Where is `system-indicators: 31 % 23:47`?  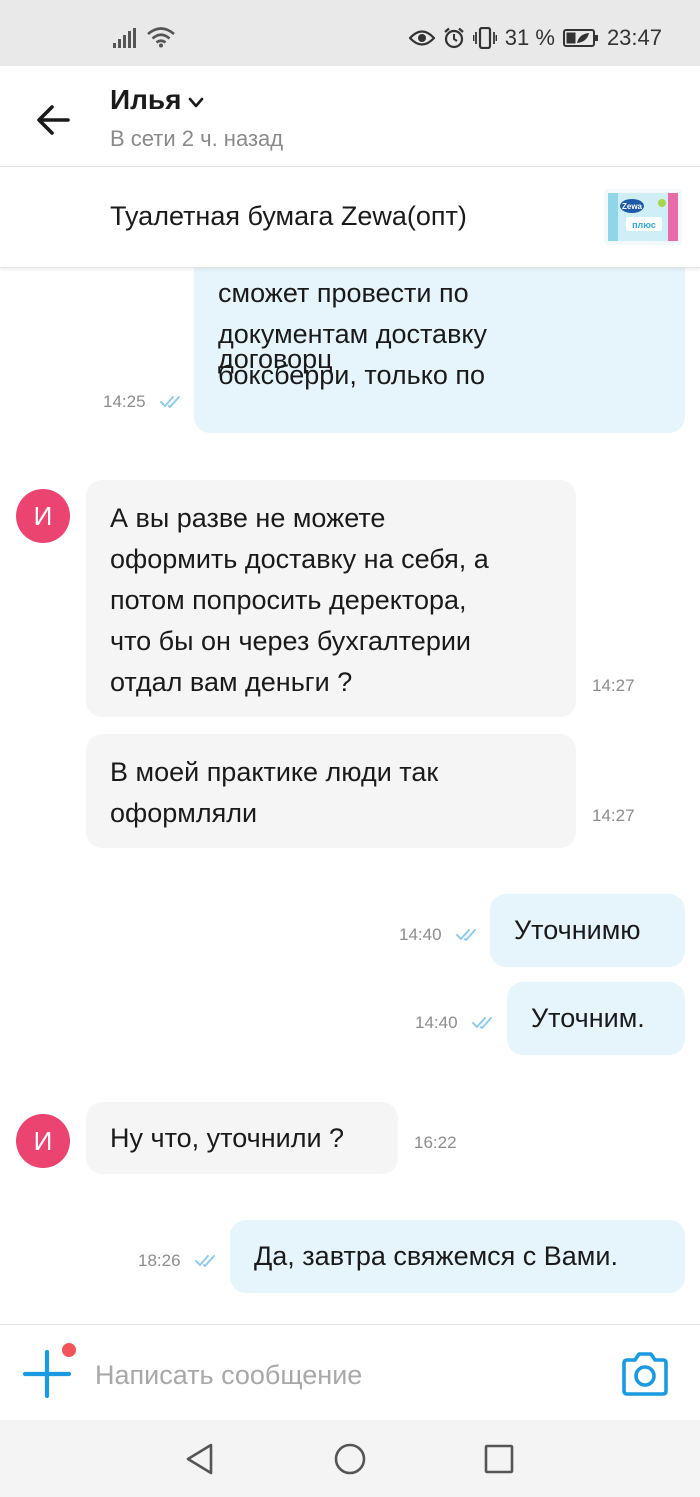
system-indicators: 31 % 23:47 is located at coordinates (535, 38).